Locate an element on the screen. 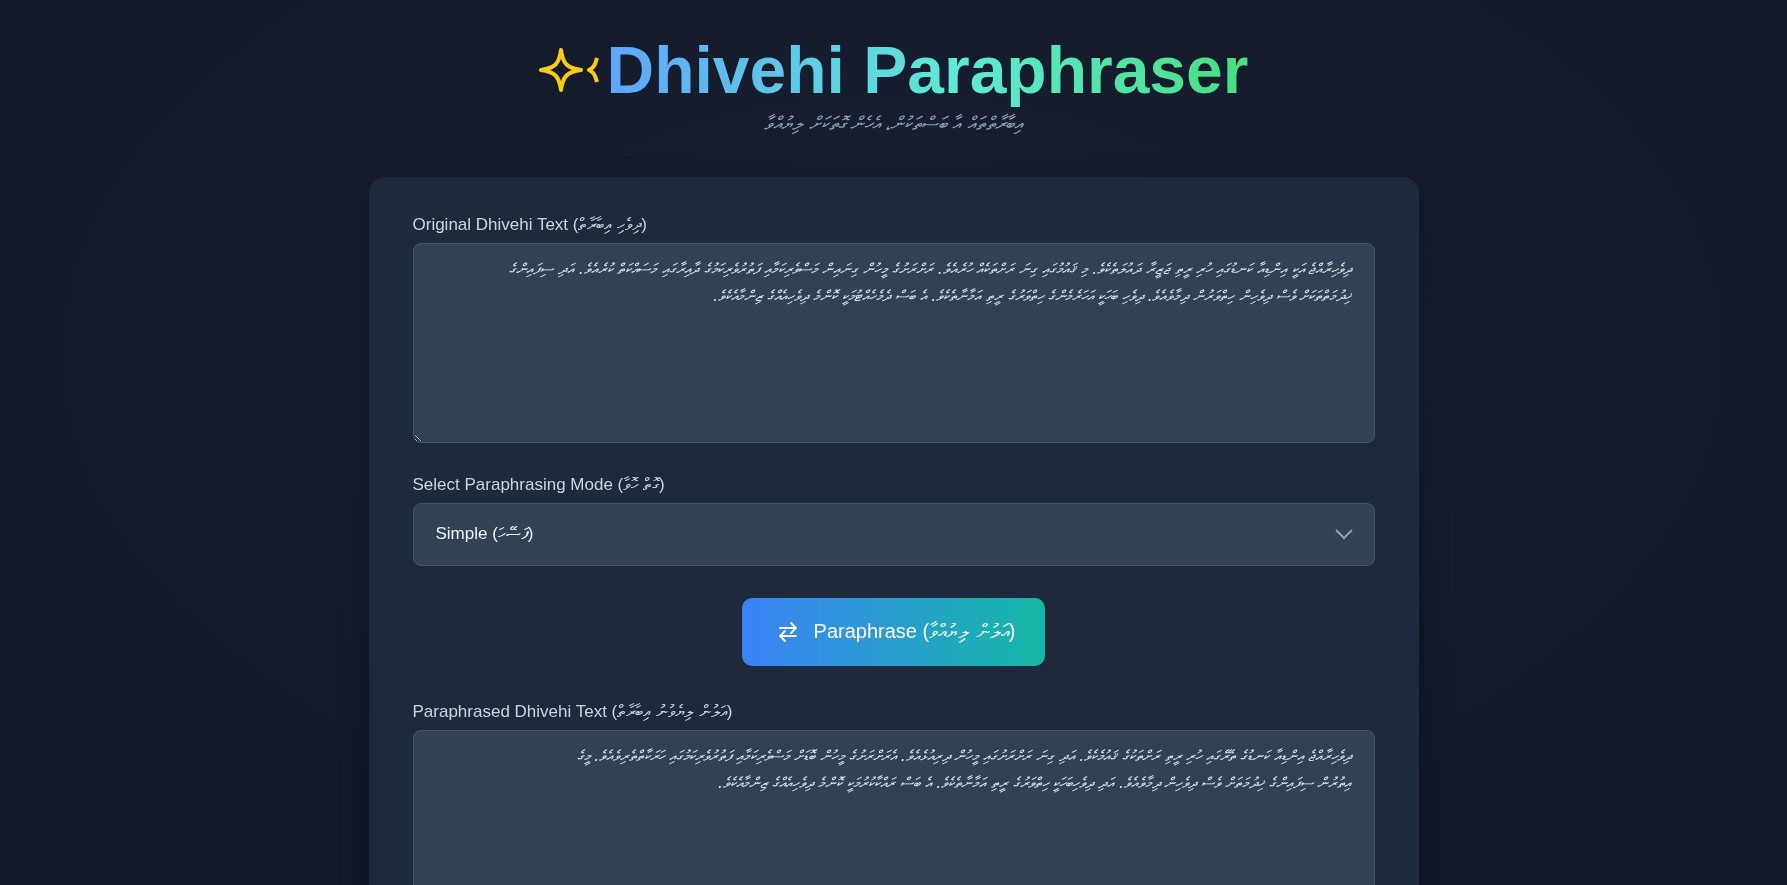 This screenshot has height=885, width=1787. input-field: ދިވެހިރާއްޖެ އަކީ އިންޑިއާ ކަނޑުގައި ހުރި ރީތި ޖަޒީރާ ދައުލަތެކެވެ. މި ޤައުމުގައި ގިނަ ރަށްތަކެއް ހުރެއެވެ. ރަށްރަށުގެ މީހުން ގިނައިން މަސްވެރިކަމާއި ފަތުރުވެރިކަމުގެ ދާއިރާގައި މަސައްކަތް ކުރެއެވެ. އަދި ސިފައިންގެ ޚިދުމަތްތަކަށް ވެސް ދިވެހިން ހިތްވަރުން ދިމާވެއެވެ. ދިވެހި ބަހަކީ އަހަރެމެންގެ ހިތްވަރުގެ ރީތި އަމާނާތެކެވެ. އެ ބަސް ދެމެހެއްޓުމަކީ ކޮންމެ ދިވެހިއެއްގެ ޒިންމާއެކެވެ. is located at coordinates (893, 342).